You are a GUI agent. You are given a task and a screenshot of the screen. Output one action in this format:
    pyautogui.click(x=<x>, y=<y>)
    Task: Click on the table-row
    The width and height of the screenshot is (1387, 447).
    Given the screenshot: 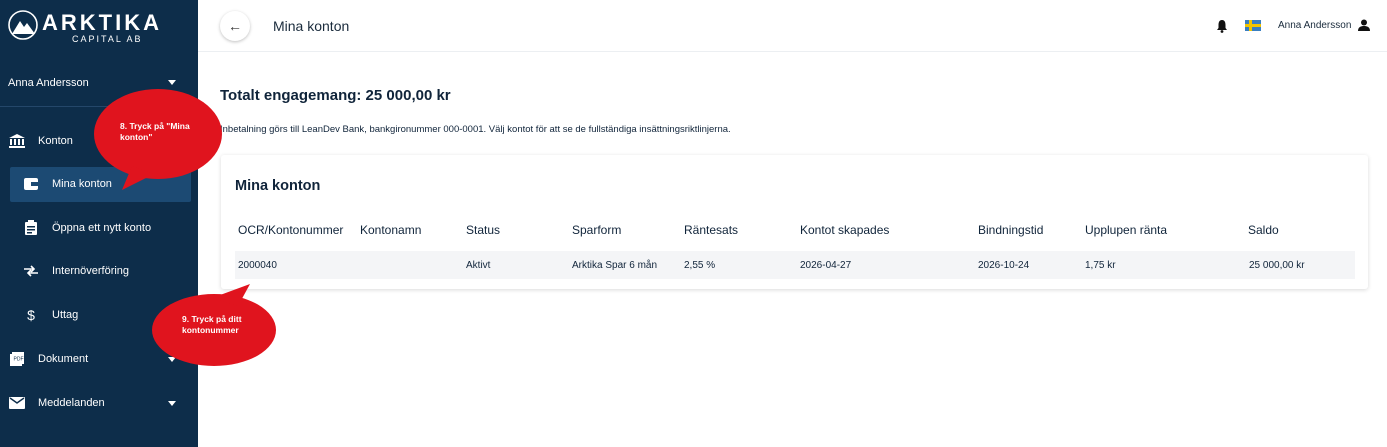 What is the action you would take?
    pyautogui.click(x=795, y=265)
    